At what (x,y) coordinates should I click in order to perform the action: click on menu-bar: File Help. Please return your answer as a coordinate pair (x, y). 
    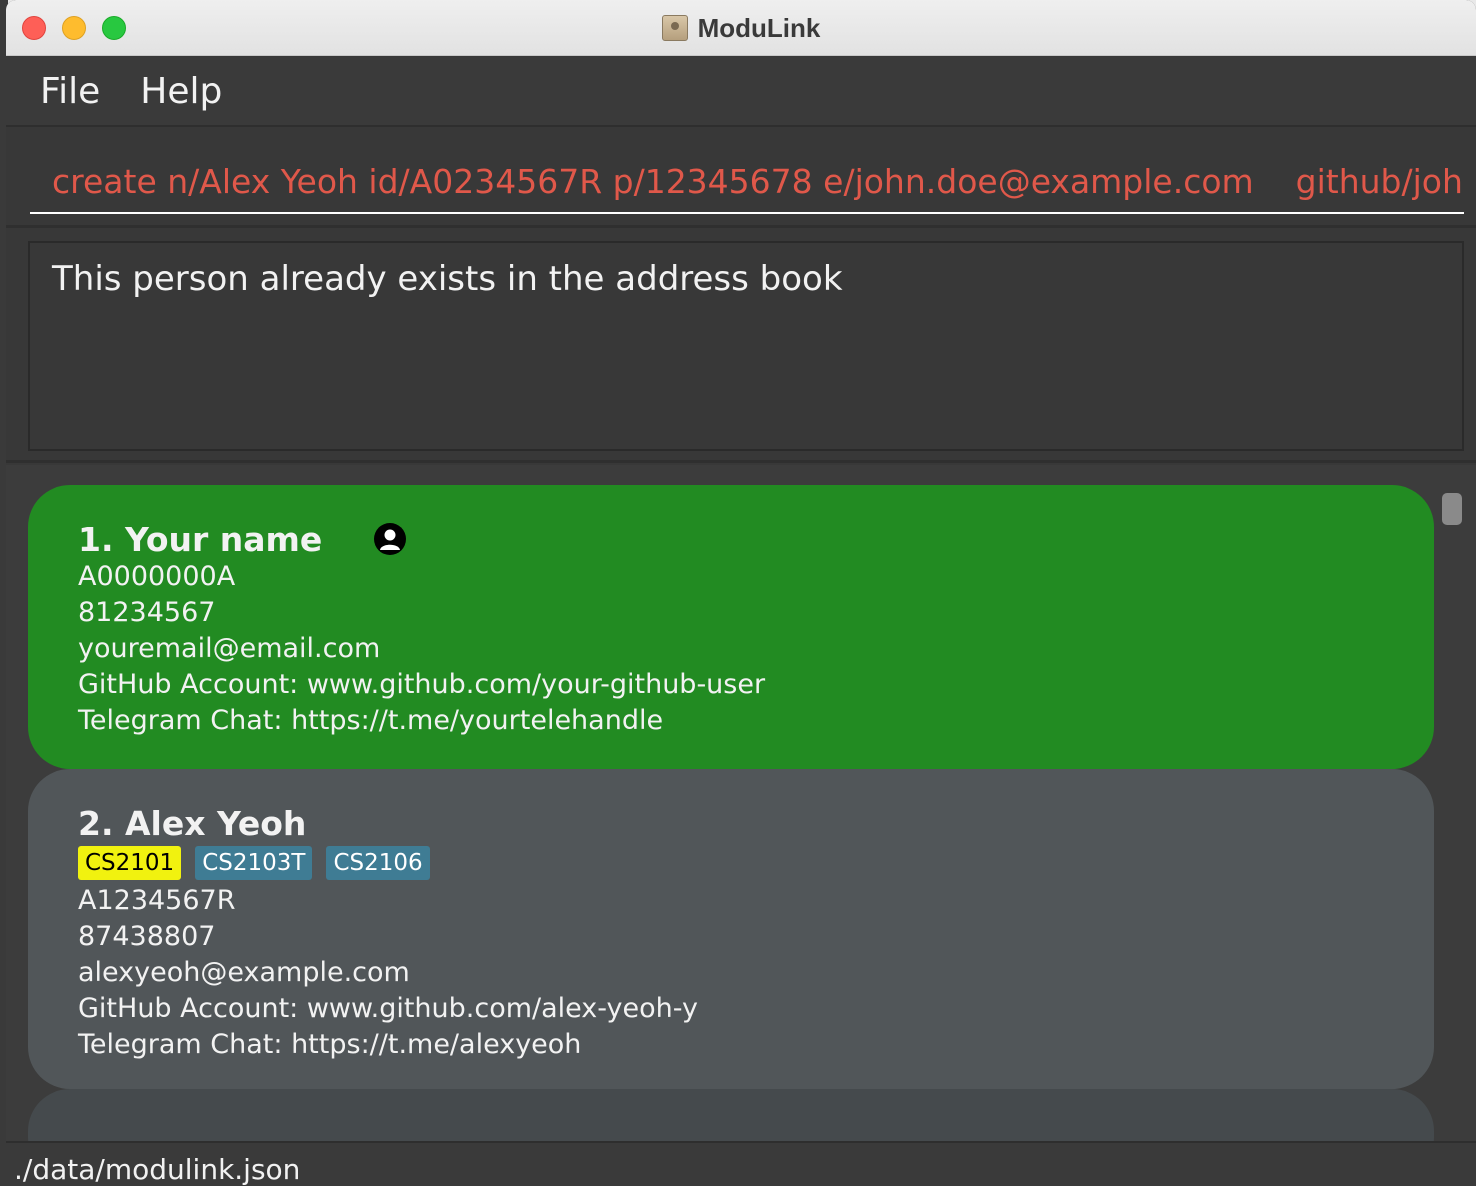
    Looking at the image, I should click on (741, 92).